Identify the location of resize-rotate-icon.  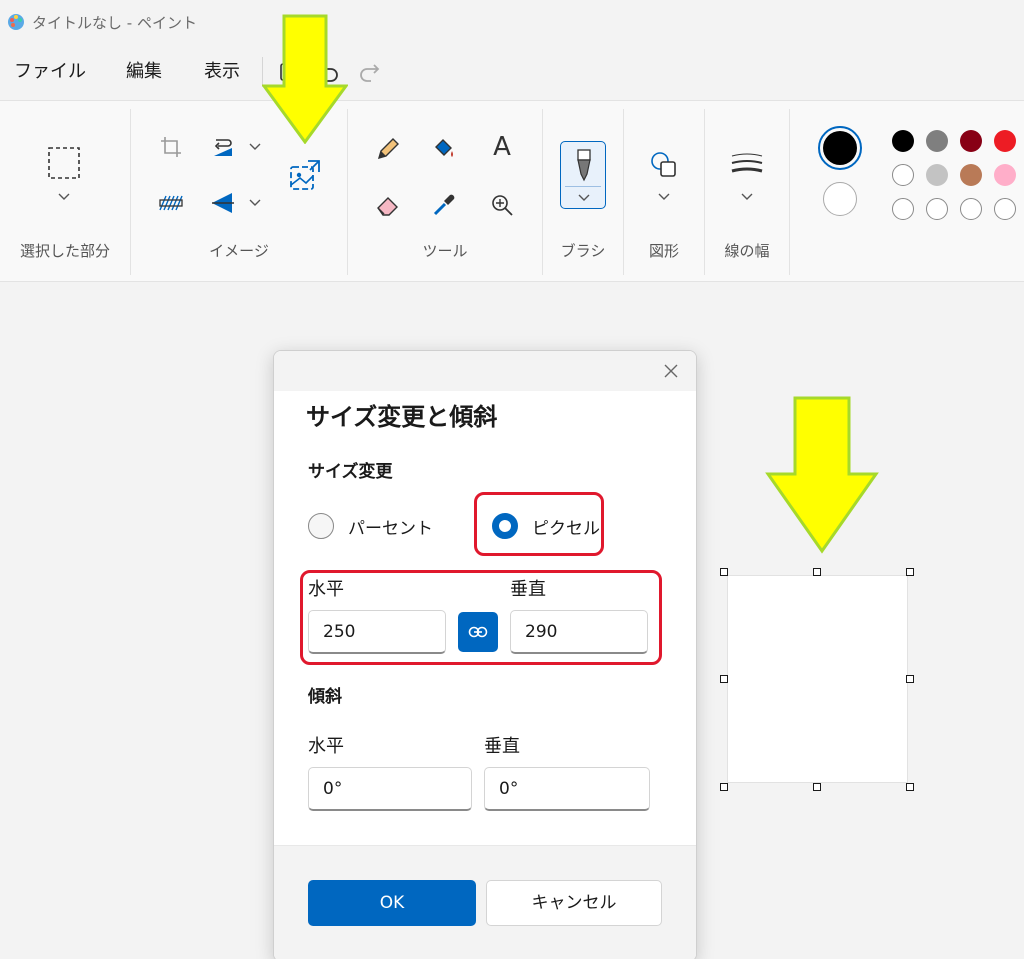
(223, 147).